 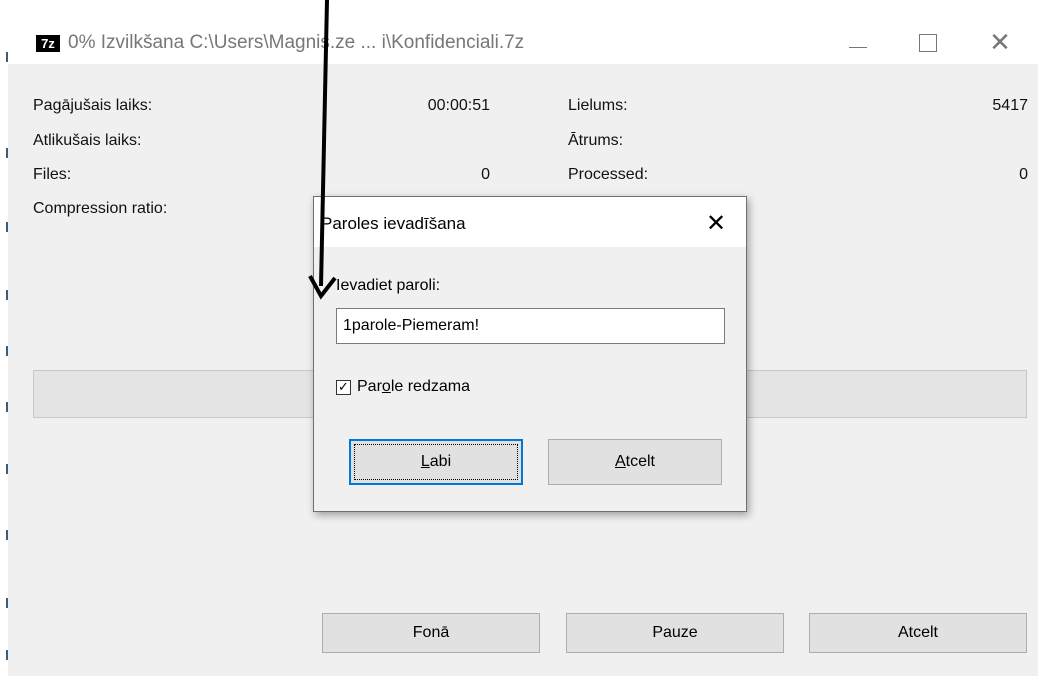 I want to click on minimize-icon, so click(x=858, y=47).